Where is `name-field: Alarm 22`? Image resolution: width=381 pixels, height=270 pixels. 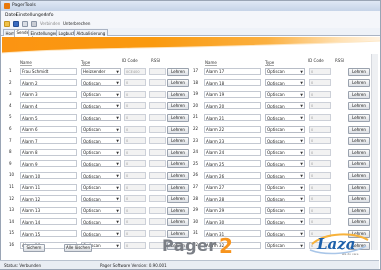
name-field: Alarm 22 is located at coordinates (232, 129).